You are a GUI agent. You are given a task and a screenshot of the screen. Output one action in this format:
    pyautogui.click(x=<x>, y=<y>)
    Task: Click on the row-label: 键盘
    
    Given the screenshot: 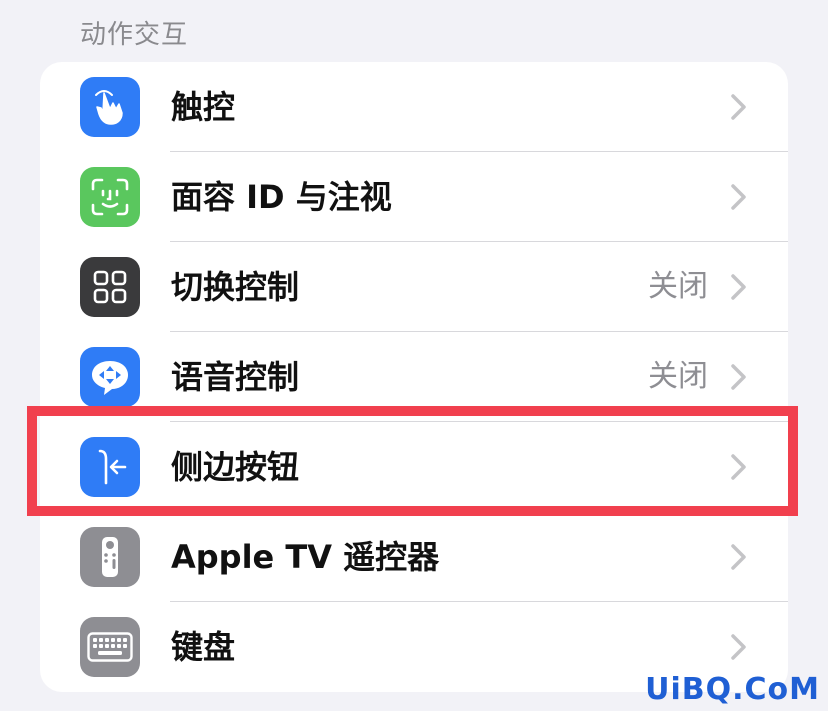 What is the action you would take?
    pyautogui.click(x=203, y=647)
    